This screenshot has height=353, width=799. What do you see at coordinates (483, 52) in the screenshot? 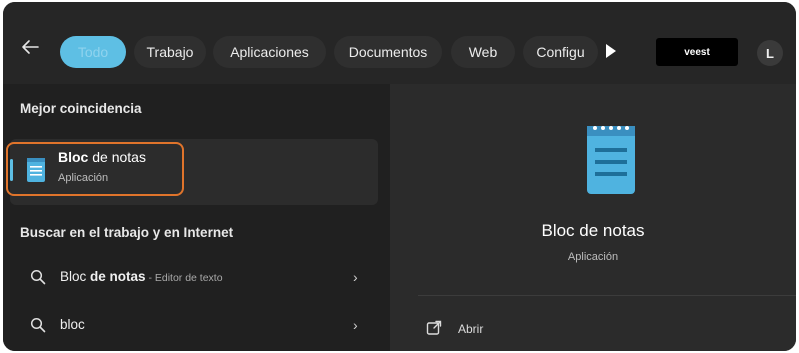
I see `tab-web: Web` at bounding box center [483, 52].